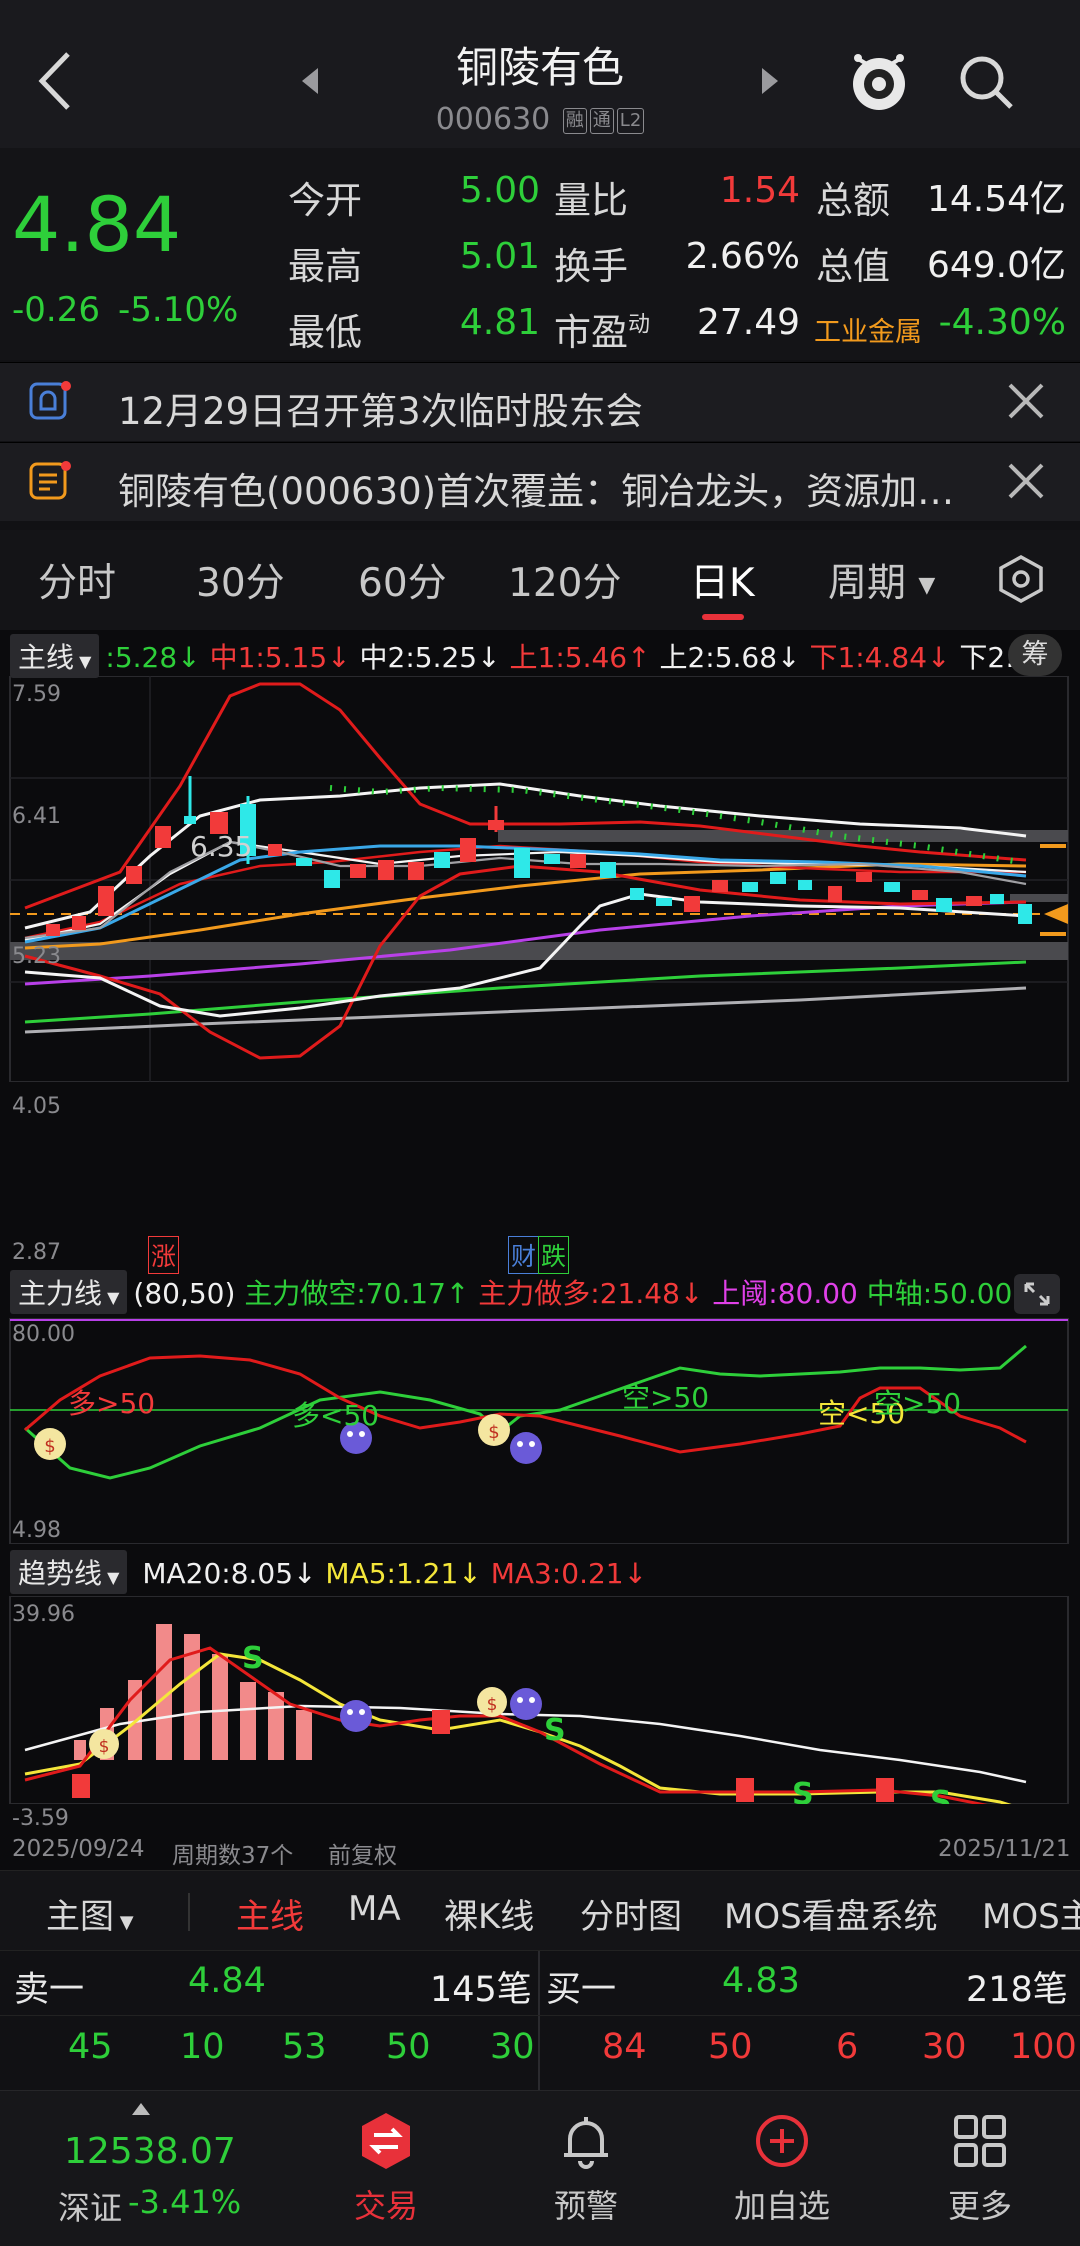 This screenshot has height=2246, width=1080. What do you see at coordinates (164, 1255) in the screenshot?
I see `limit-up-tag: 涨` at bounding box center [164, 1255].